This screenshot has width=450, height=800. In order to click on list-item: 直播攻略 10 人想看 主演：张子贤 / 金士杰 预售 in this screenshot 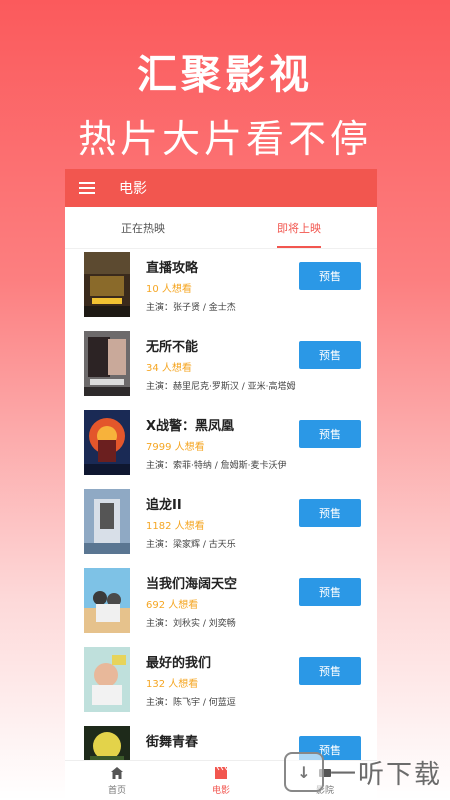, I will do `click(221, 288)`.